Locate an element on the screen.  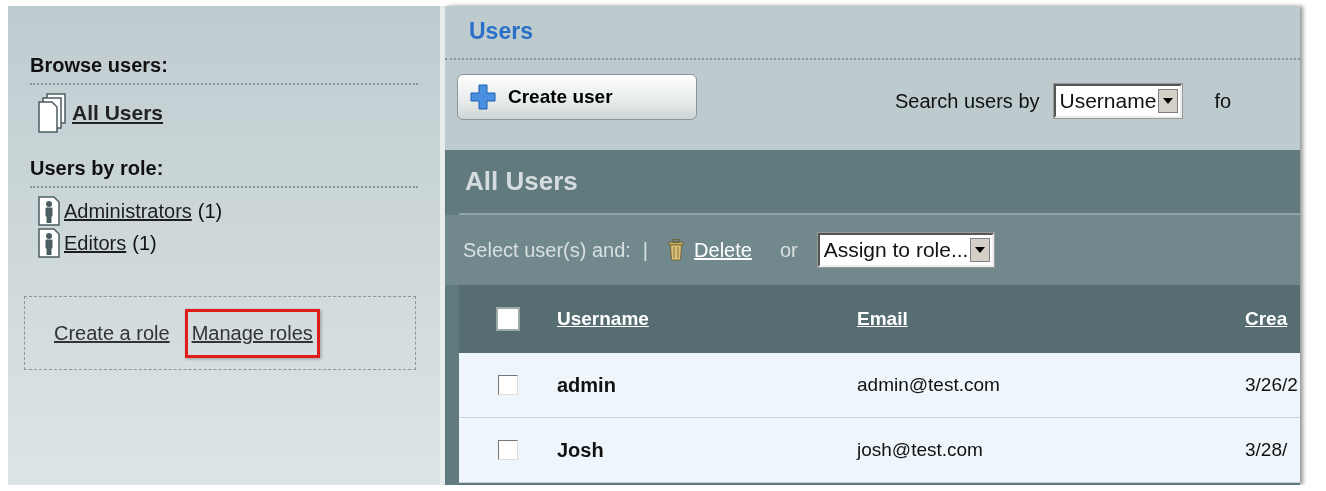
column-header-link: Crea is located at coordinates (1266, 319).